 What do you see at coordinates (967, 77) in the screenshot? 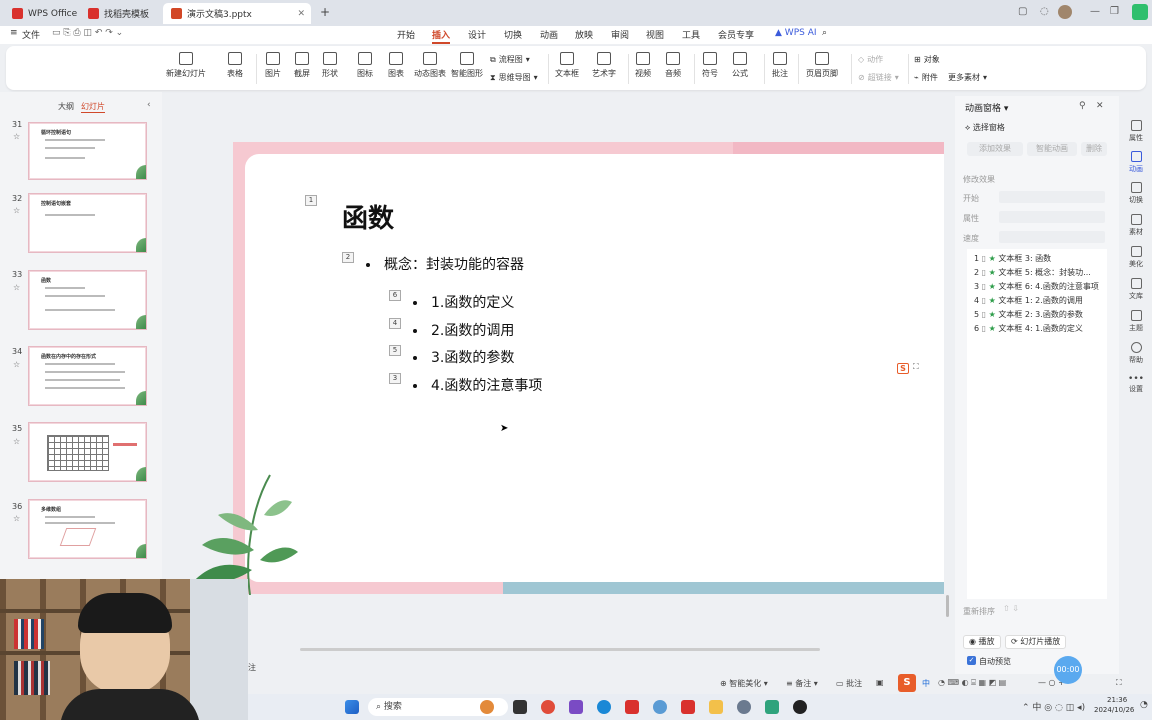
I see `more-materials-button: 更多素材 ▾` at bounding box center [967, 77].